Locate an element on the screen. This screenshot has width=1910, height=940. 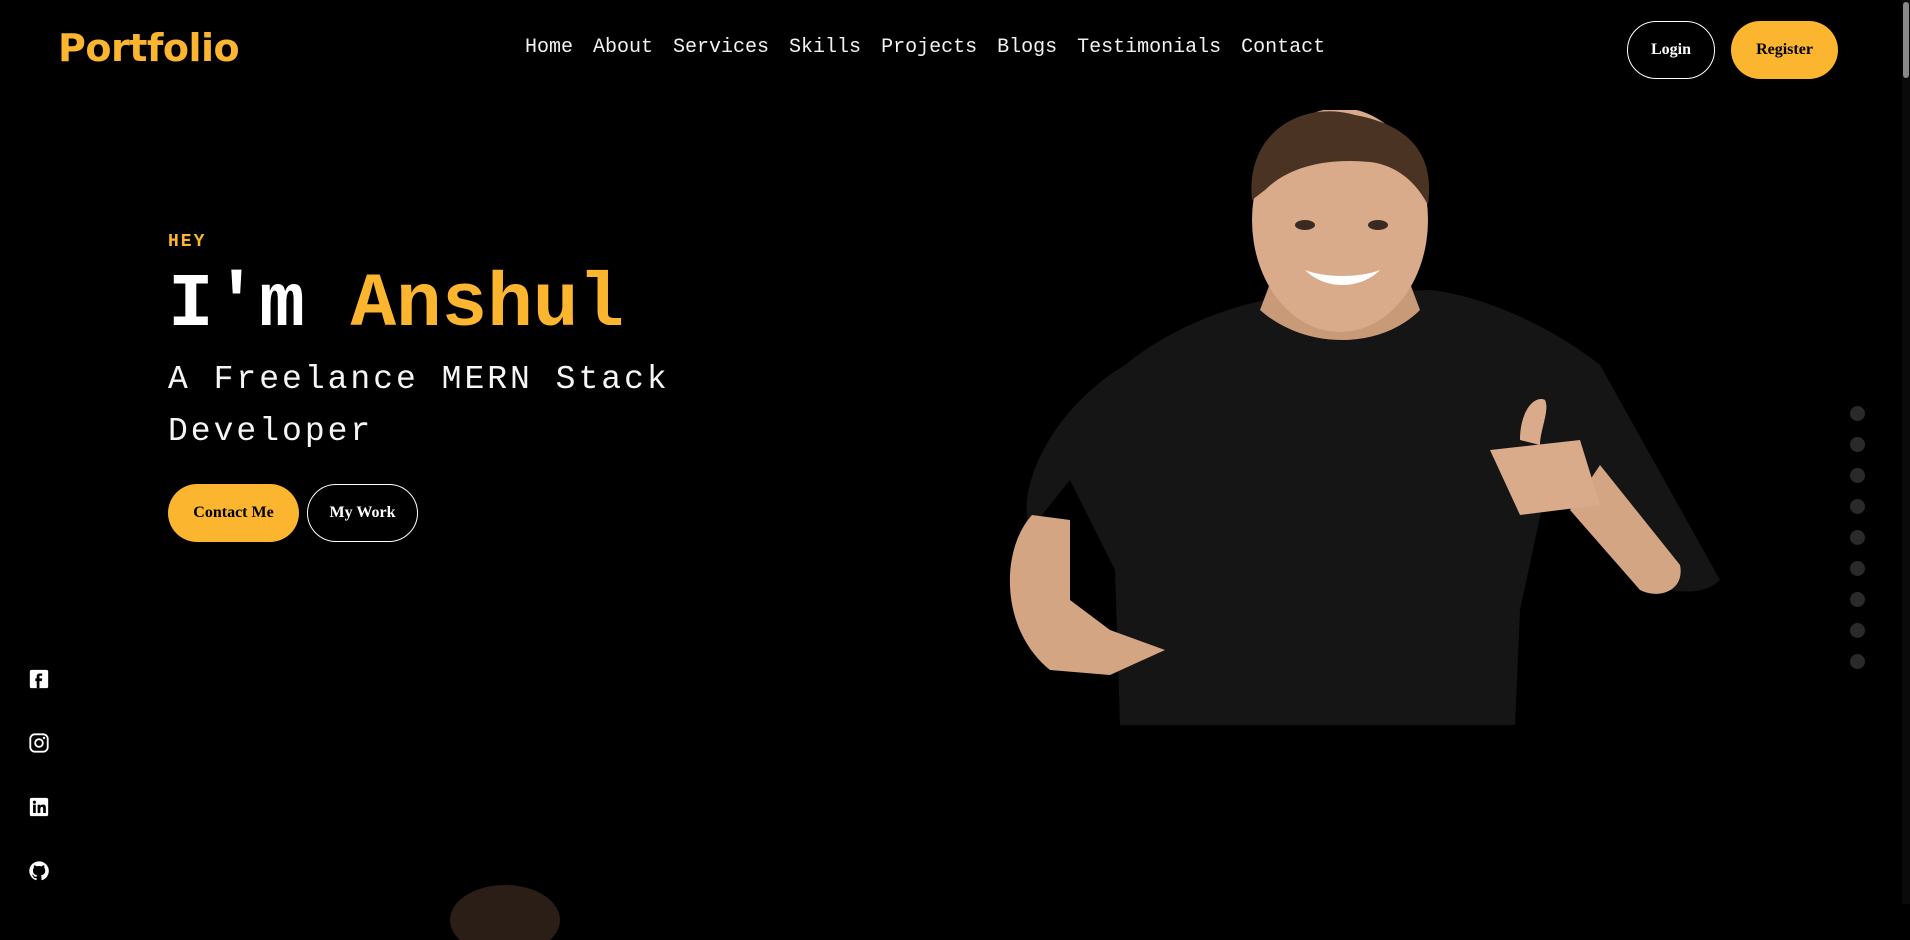
register-button: Register is located at coordinates (1784, 50).